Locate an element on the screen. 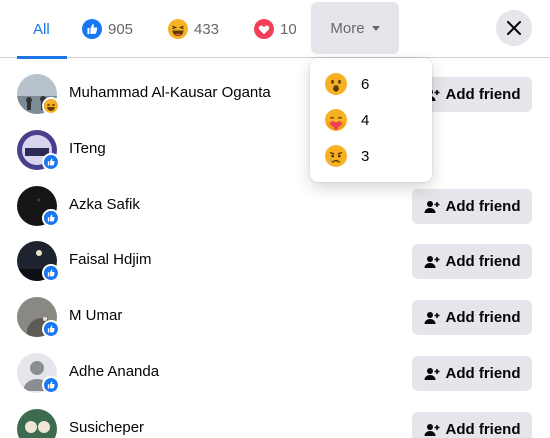 Image resolution: width=550 pixels, height=438 pixels. person-name: Muhammad Al-Kausar Oganta is located at coordinates (170, 92).